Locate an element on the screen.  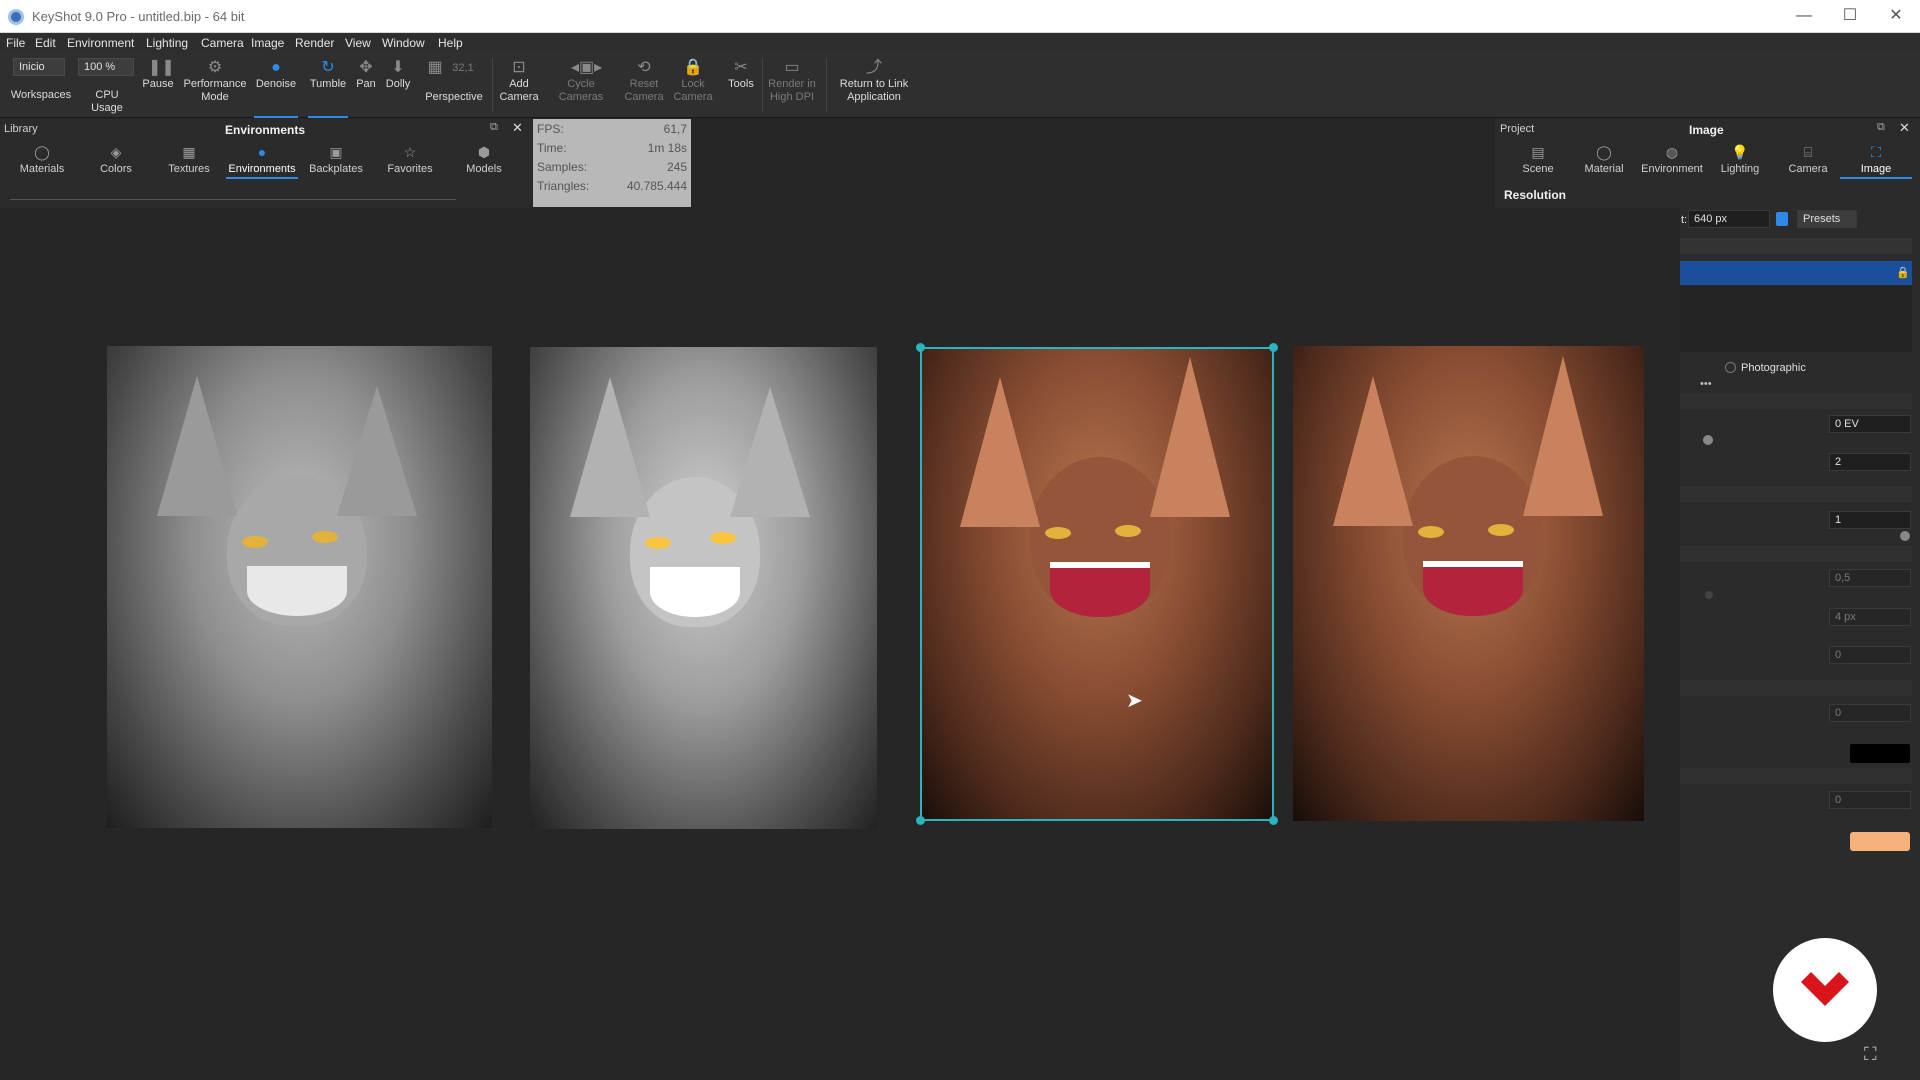
tab-favorites: ☆ Favorites is located at coordinates (410, 159).